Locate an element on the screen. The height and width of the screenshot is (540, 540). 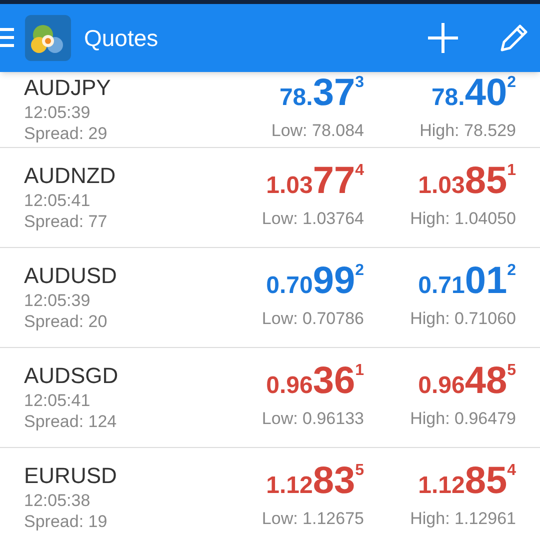
spread-text: Spread: 77 is located at coordinates (66, 221).